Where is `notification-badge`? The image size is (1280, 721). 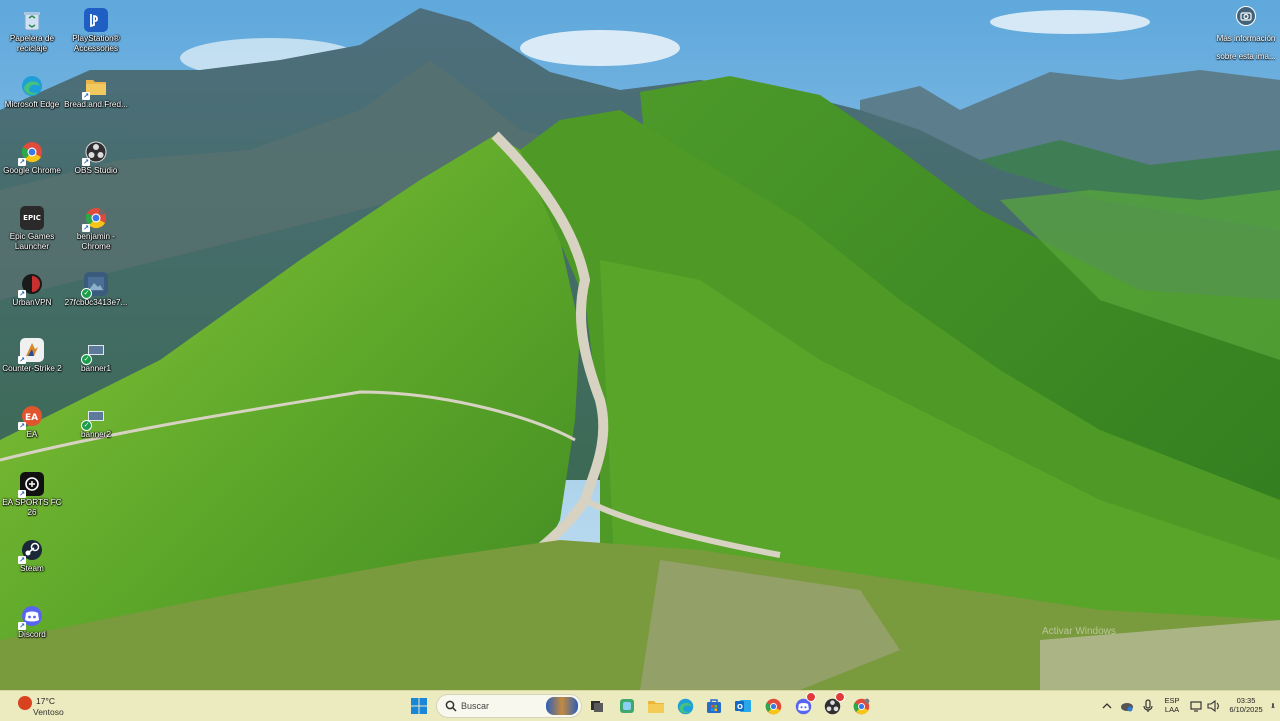
notification-badge is located at coordinates (811, 697).